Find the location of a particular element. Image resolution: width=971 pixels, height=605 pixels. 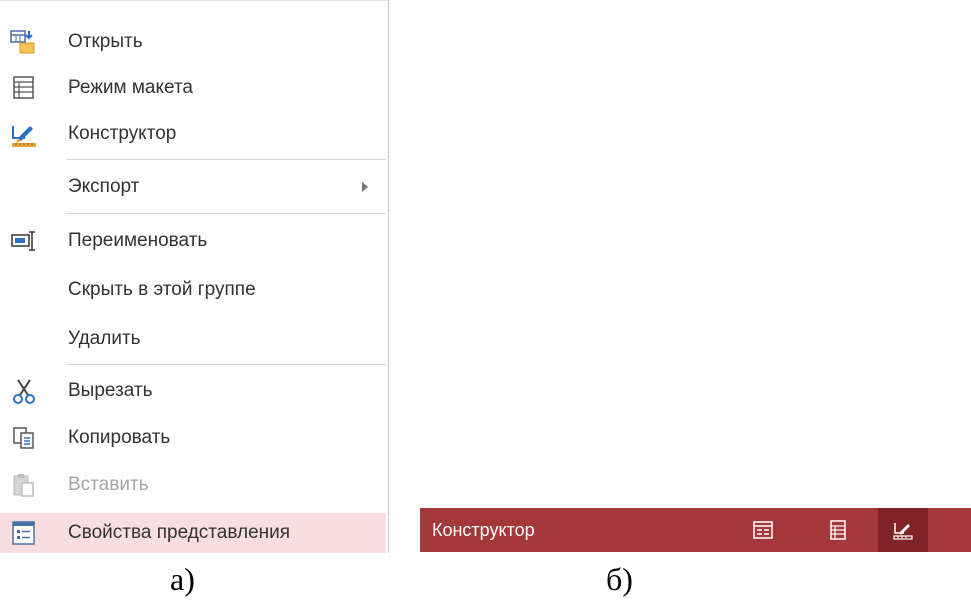

status-bar-view-label: Конструктор is located at coordinates (483, 530).